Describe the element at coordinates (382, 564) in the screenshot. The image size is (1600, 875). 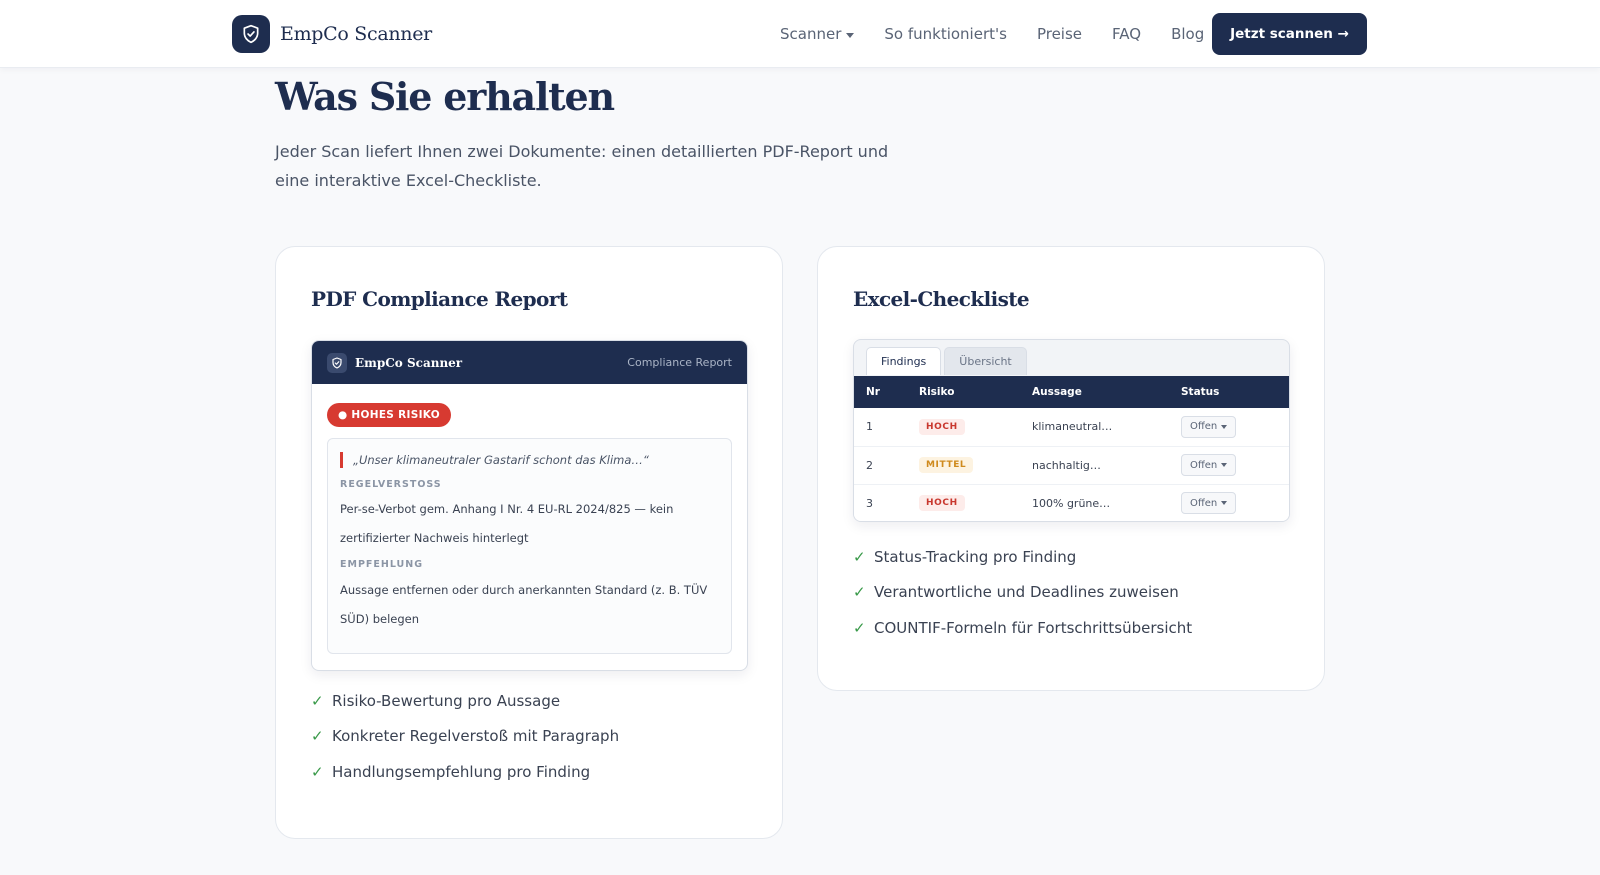
I see `recommendation-label: EMPFEHLUNG` at that location.